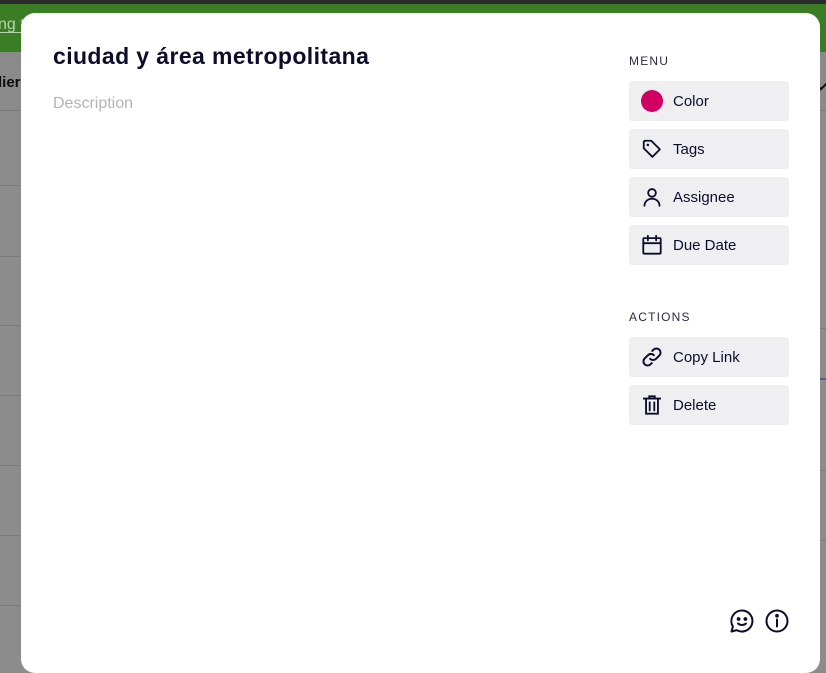 This screenshot has height=673, width=826. Describe the element at coordinates (706, 357) in the screenshot. I see `copy-link-button-label: Copy Link` at that location.